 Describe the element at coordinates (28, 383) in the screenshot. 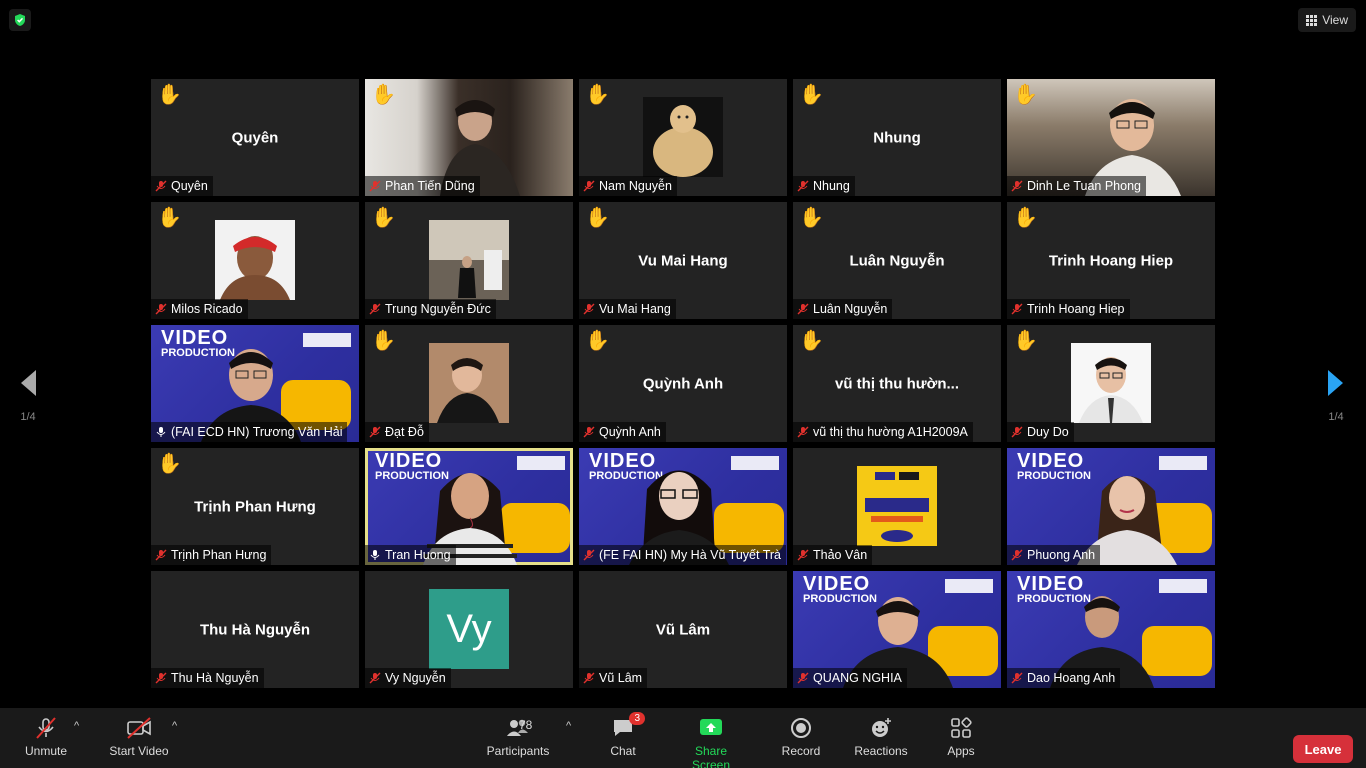

I see `chevron-left-icon` at that location.